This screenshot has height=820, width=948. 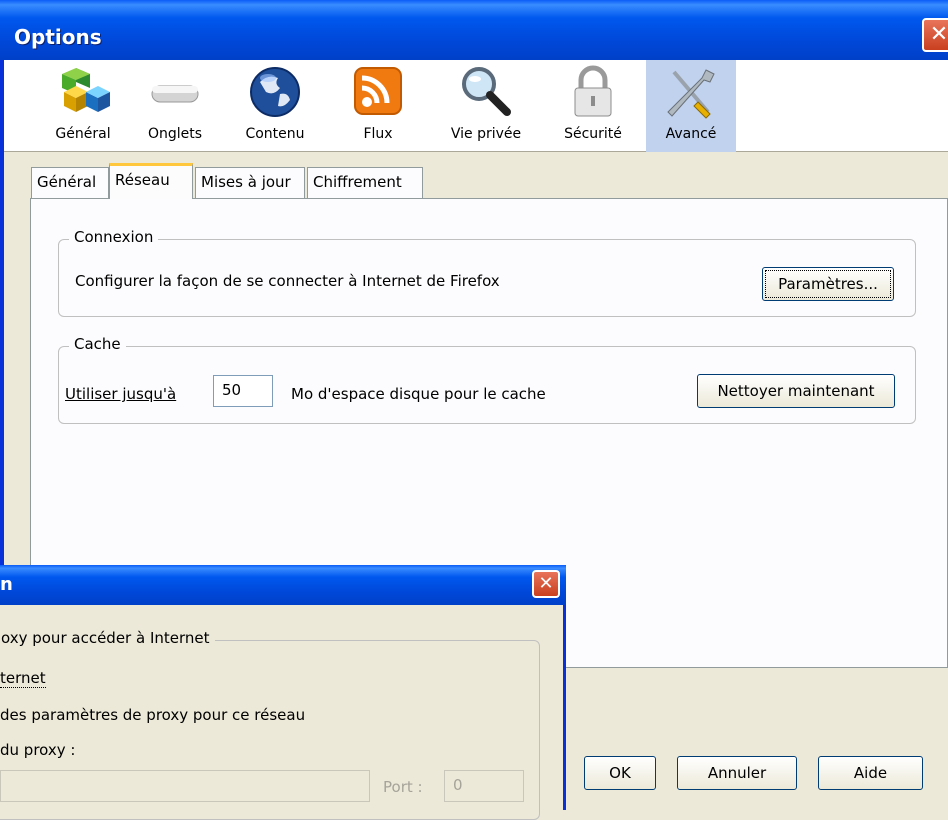 I want to click on clear-cache-button: Nettoyer maintenant, so click(x=796, y=391).